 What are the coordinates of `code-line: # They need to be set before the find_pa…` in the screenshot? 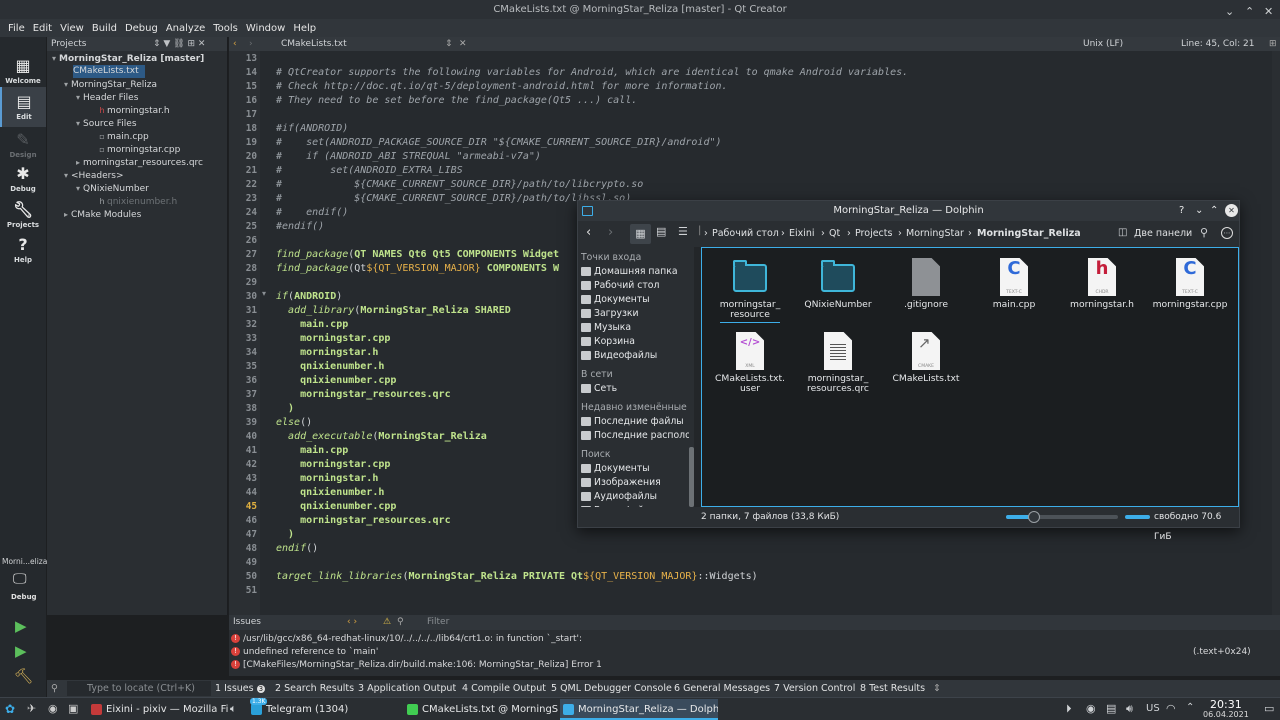 It's located at (456, 101).